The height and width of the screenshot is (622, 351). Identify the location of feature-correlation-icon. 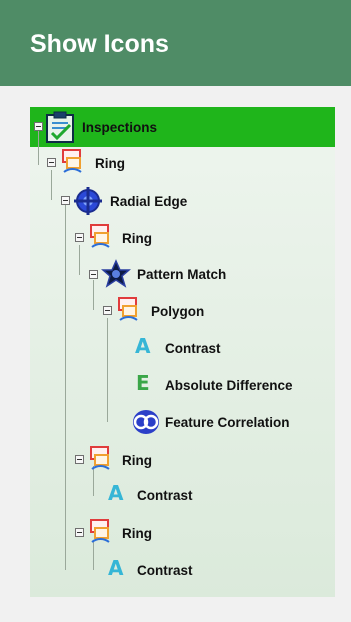
(146, 422).